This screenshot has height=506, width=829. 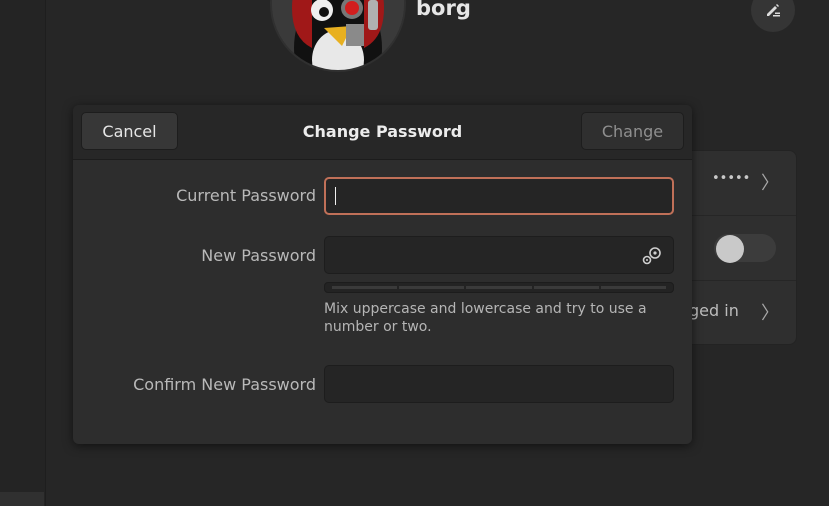 I want to click on avatar, so click(x=338, y=35).